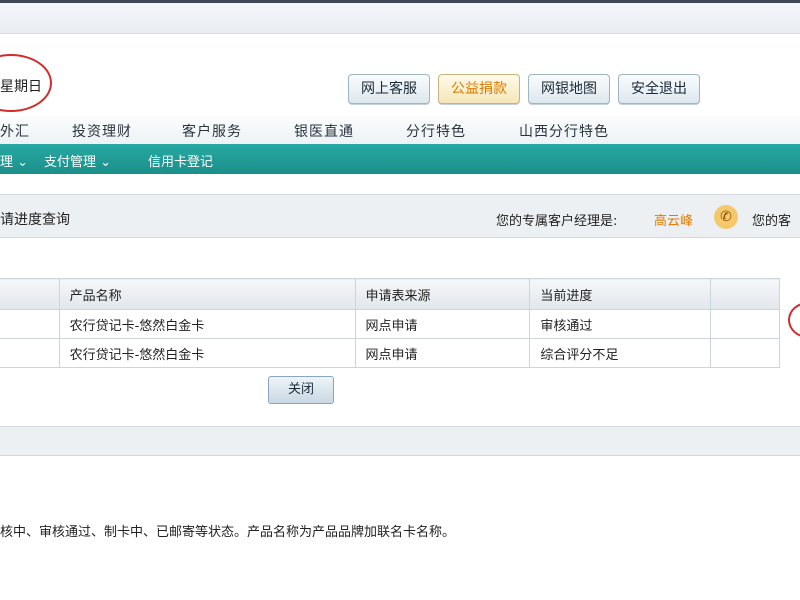 The height and width of the screenshot is (600, 800). What do you see at coordinates (400, 159) in the screenshot?
I see `sub-nav: 理 ⌄ 支付管理 ⌄ 信用卡登记` at bounding box center [400, 159].